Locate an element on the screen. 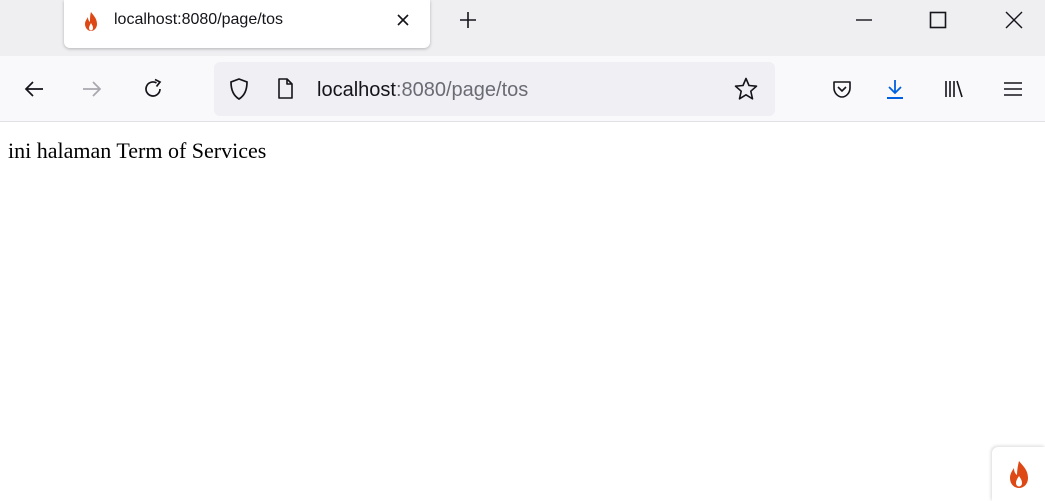 This screenshot has height=501, width=1045. reload-icon is located at coordinates (153, 89).